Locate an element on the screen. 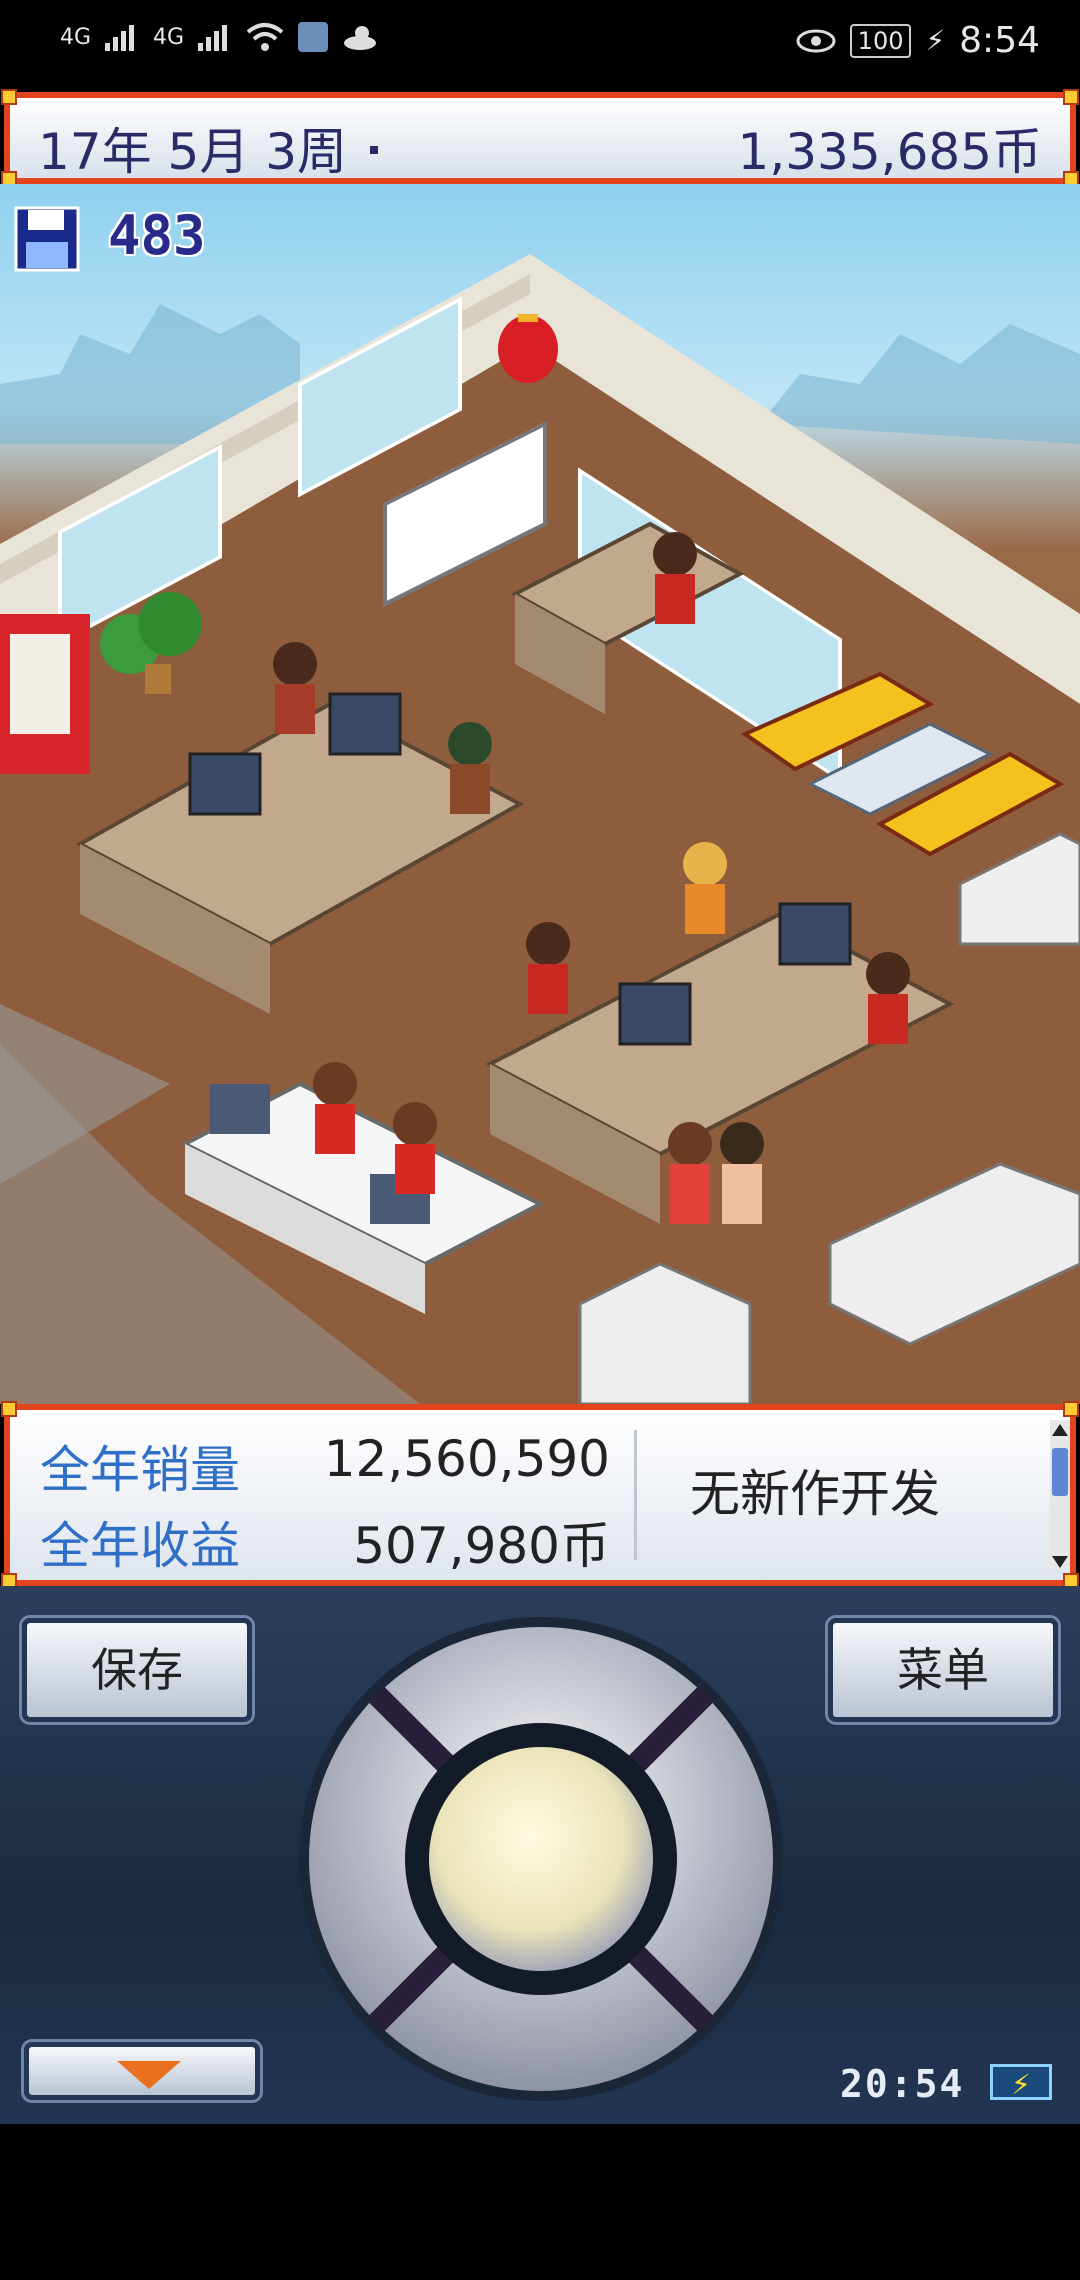 The height and width of the screenshot is (2280, 1080). floppy-disk-icon is located at coordinates (47, 239).